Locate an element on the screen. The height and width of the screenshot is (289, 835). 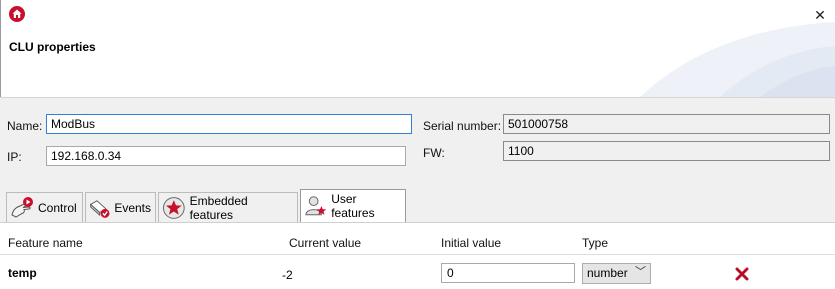
column-header-current-value: Current value is located at coordinates (325, 243).